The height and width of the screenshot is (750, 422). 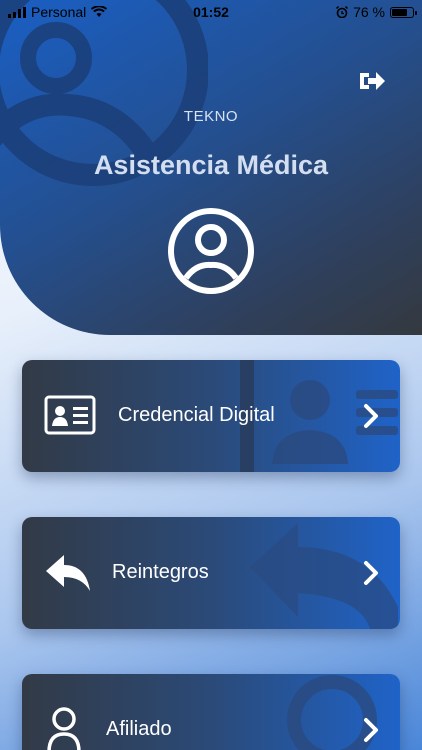 What do you see at coordinates (211, 12) in the screenshot?
I see `status-bar: Personal 01:52 76 %` at bounding box center [211, 12].